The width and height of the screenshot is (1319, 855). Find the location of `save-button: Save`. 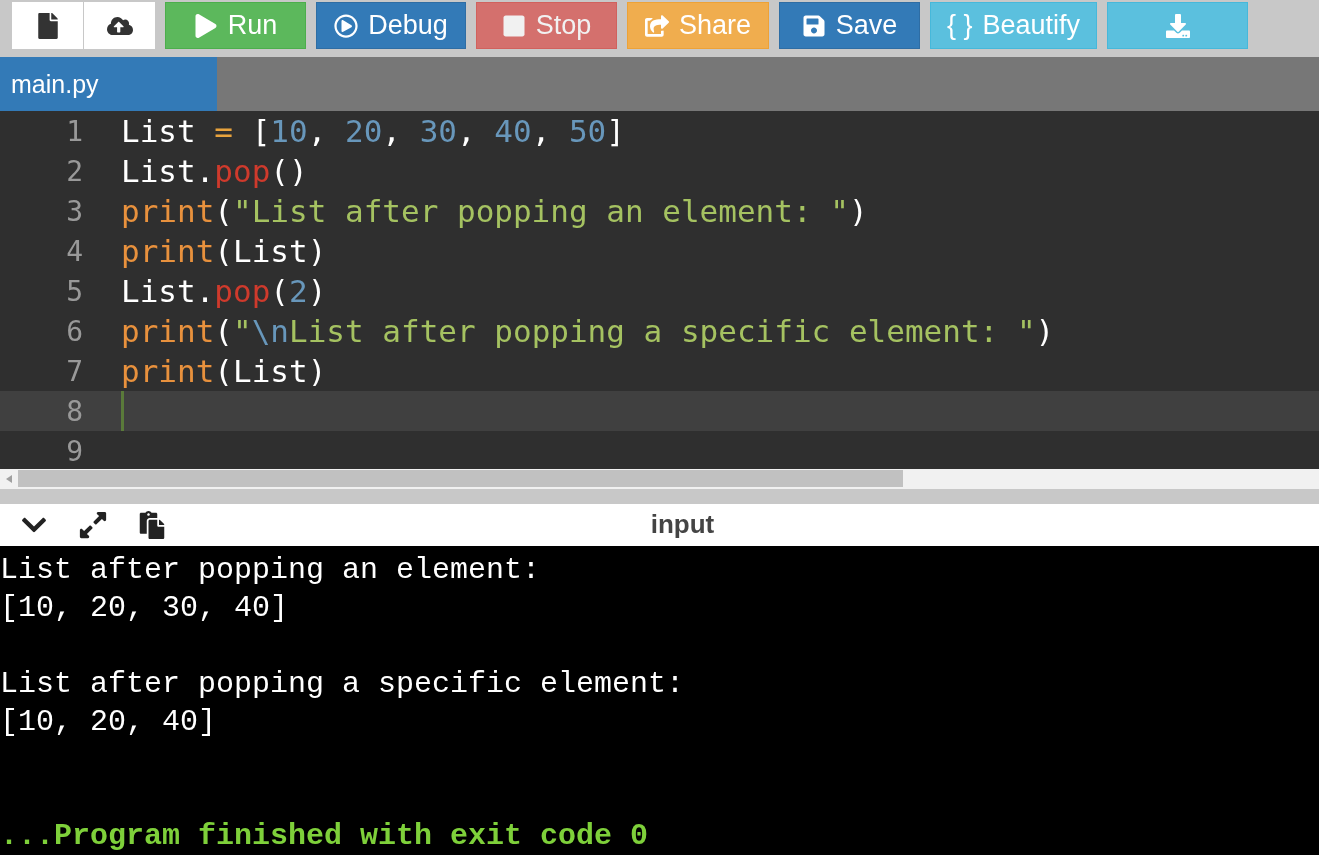

save-button: Save is located at coordinates (849, 25).